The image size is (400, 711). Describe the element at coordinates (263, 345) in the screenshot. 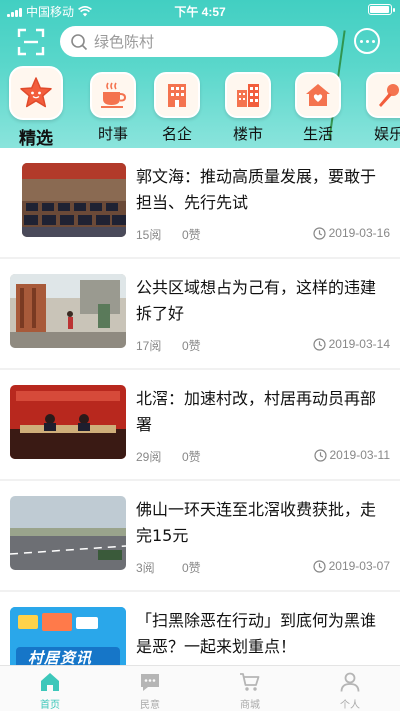

I see `news-meta: 17阅 0赞 2019-03-14` at that location.